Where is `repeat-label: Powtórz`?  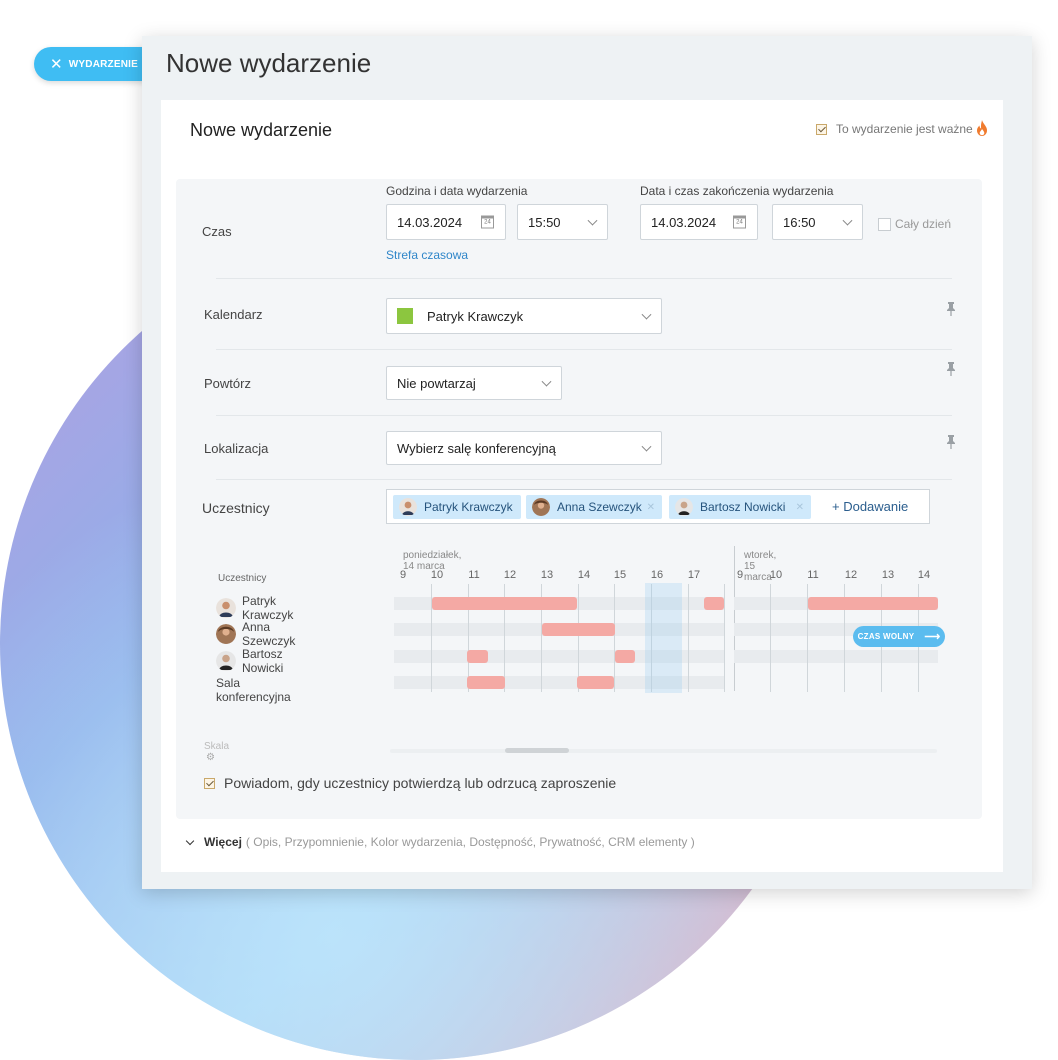 repeat-label: Powtórz is located at coordinates (227, 383).